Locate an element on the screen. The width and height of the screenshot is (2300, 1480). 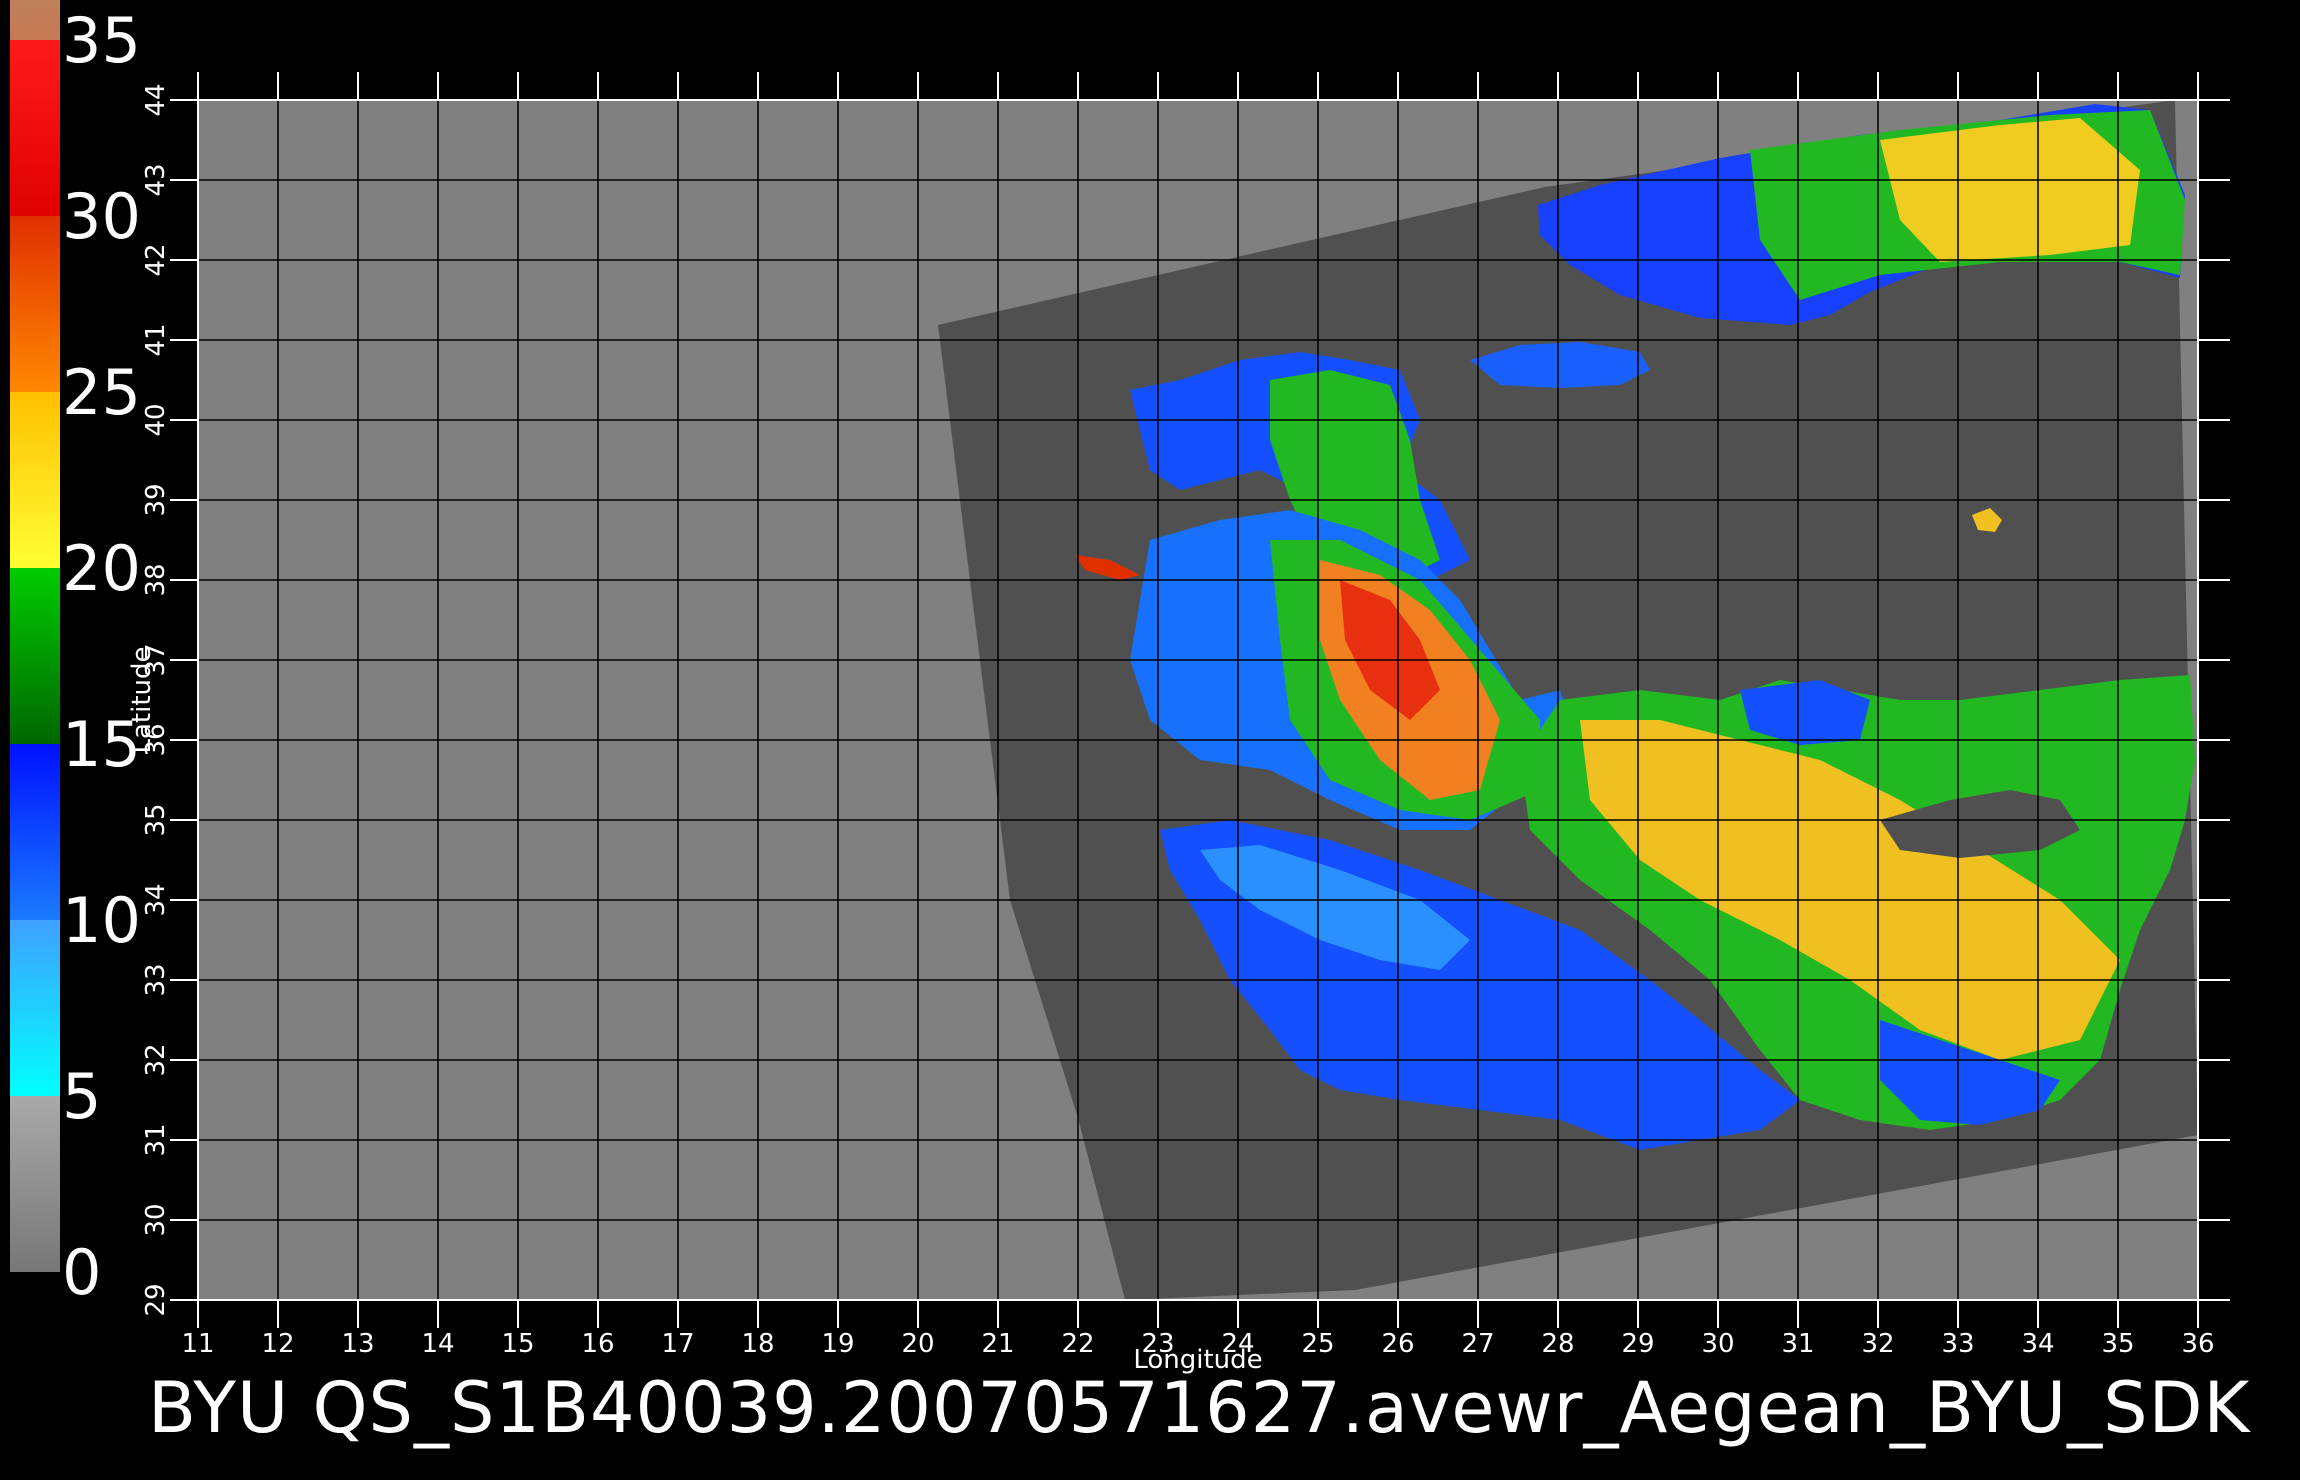
x-tick-label: 35 is located at coordinates (2117, 1344).